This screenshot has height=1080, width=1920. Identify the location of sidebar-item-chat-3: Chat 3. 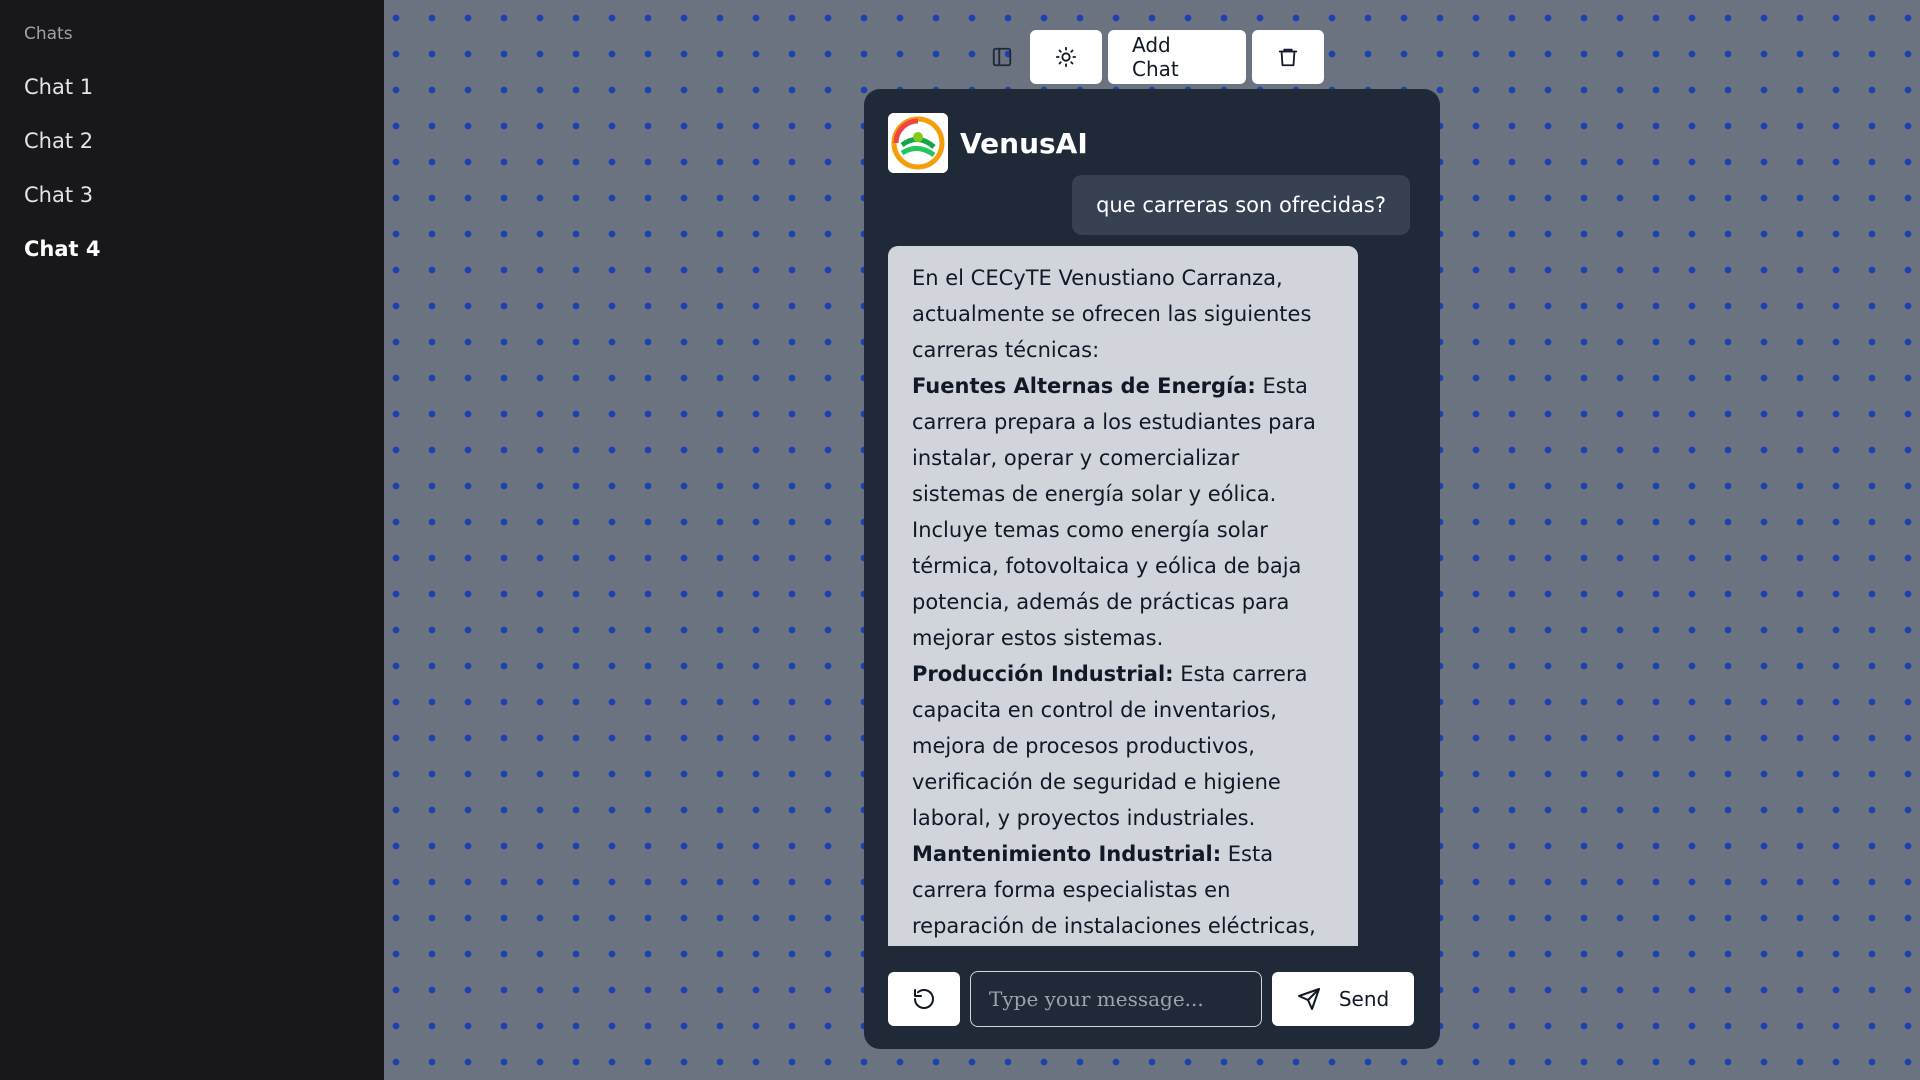
(192, 195).